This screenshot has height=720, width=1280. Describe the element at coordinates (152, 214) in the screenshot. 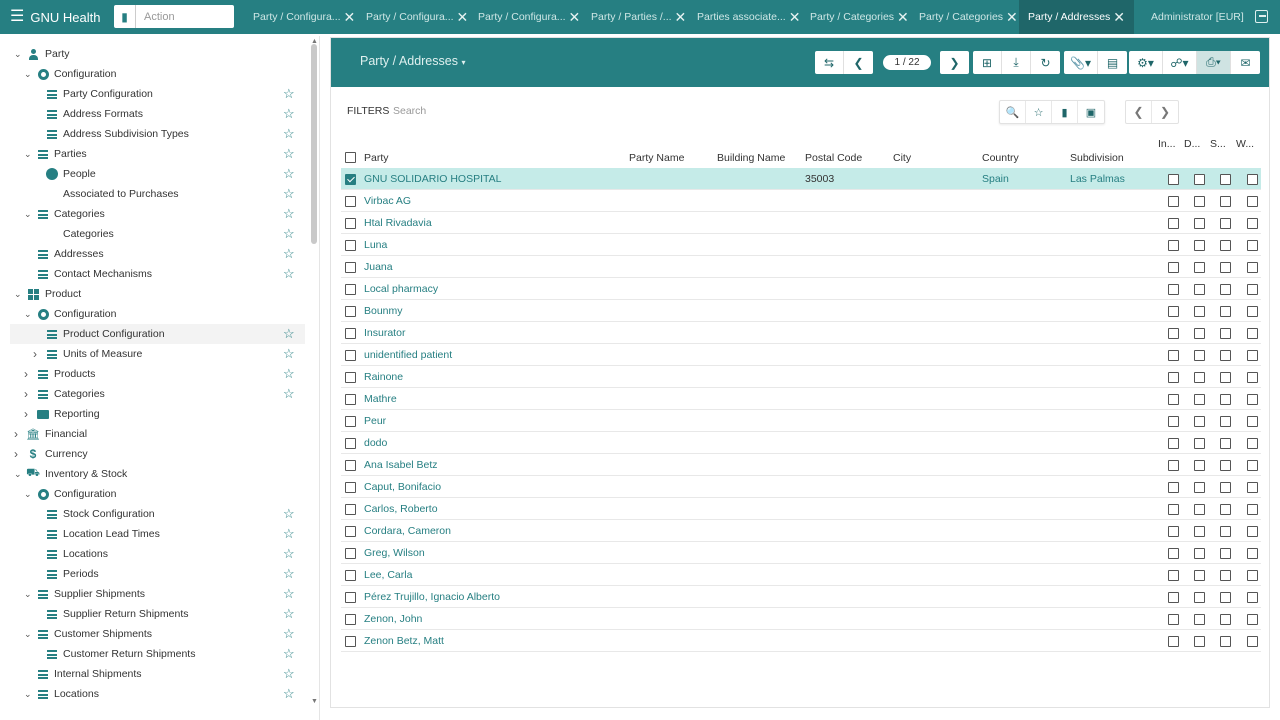

I see `sidebar-item-categories: ⌄ Categories ☆` at that location.